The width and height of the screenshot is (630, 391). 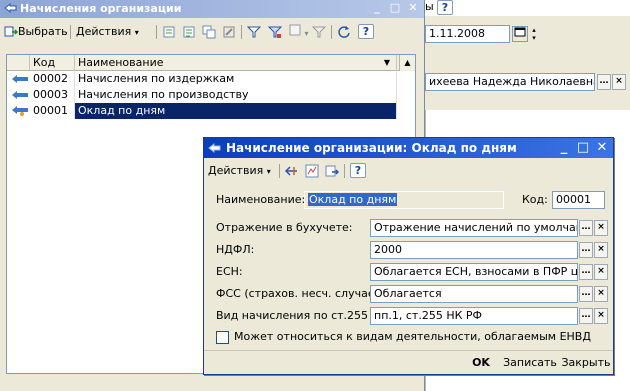 What do you see at coordinates (236, 63) in the screenshot?
I see `header-name: Наименование ▼` at bounding box center [236, 63].